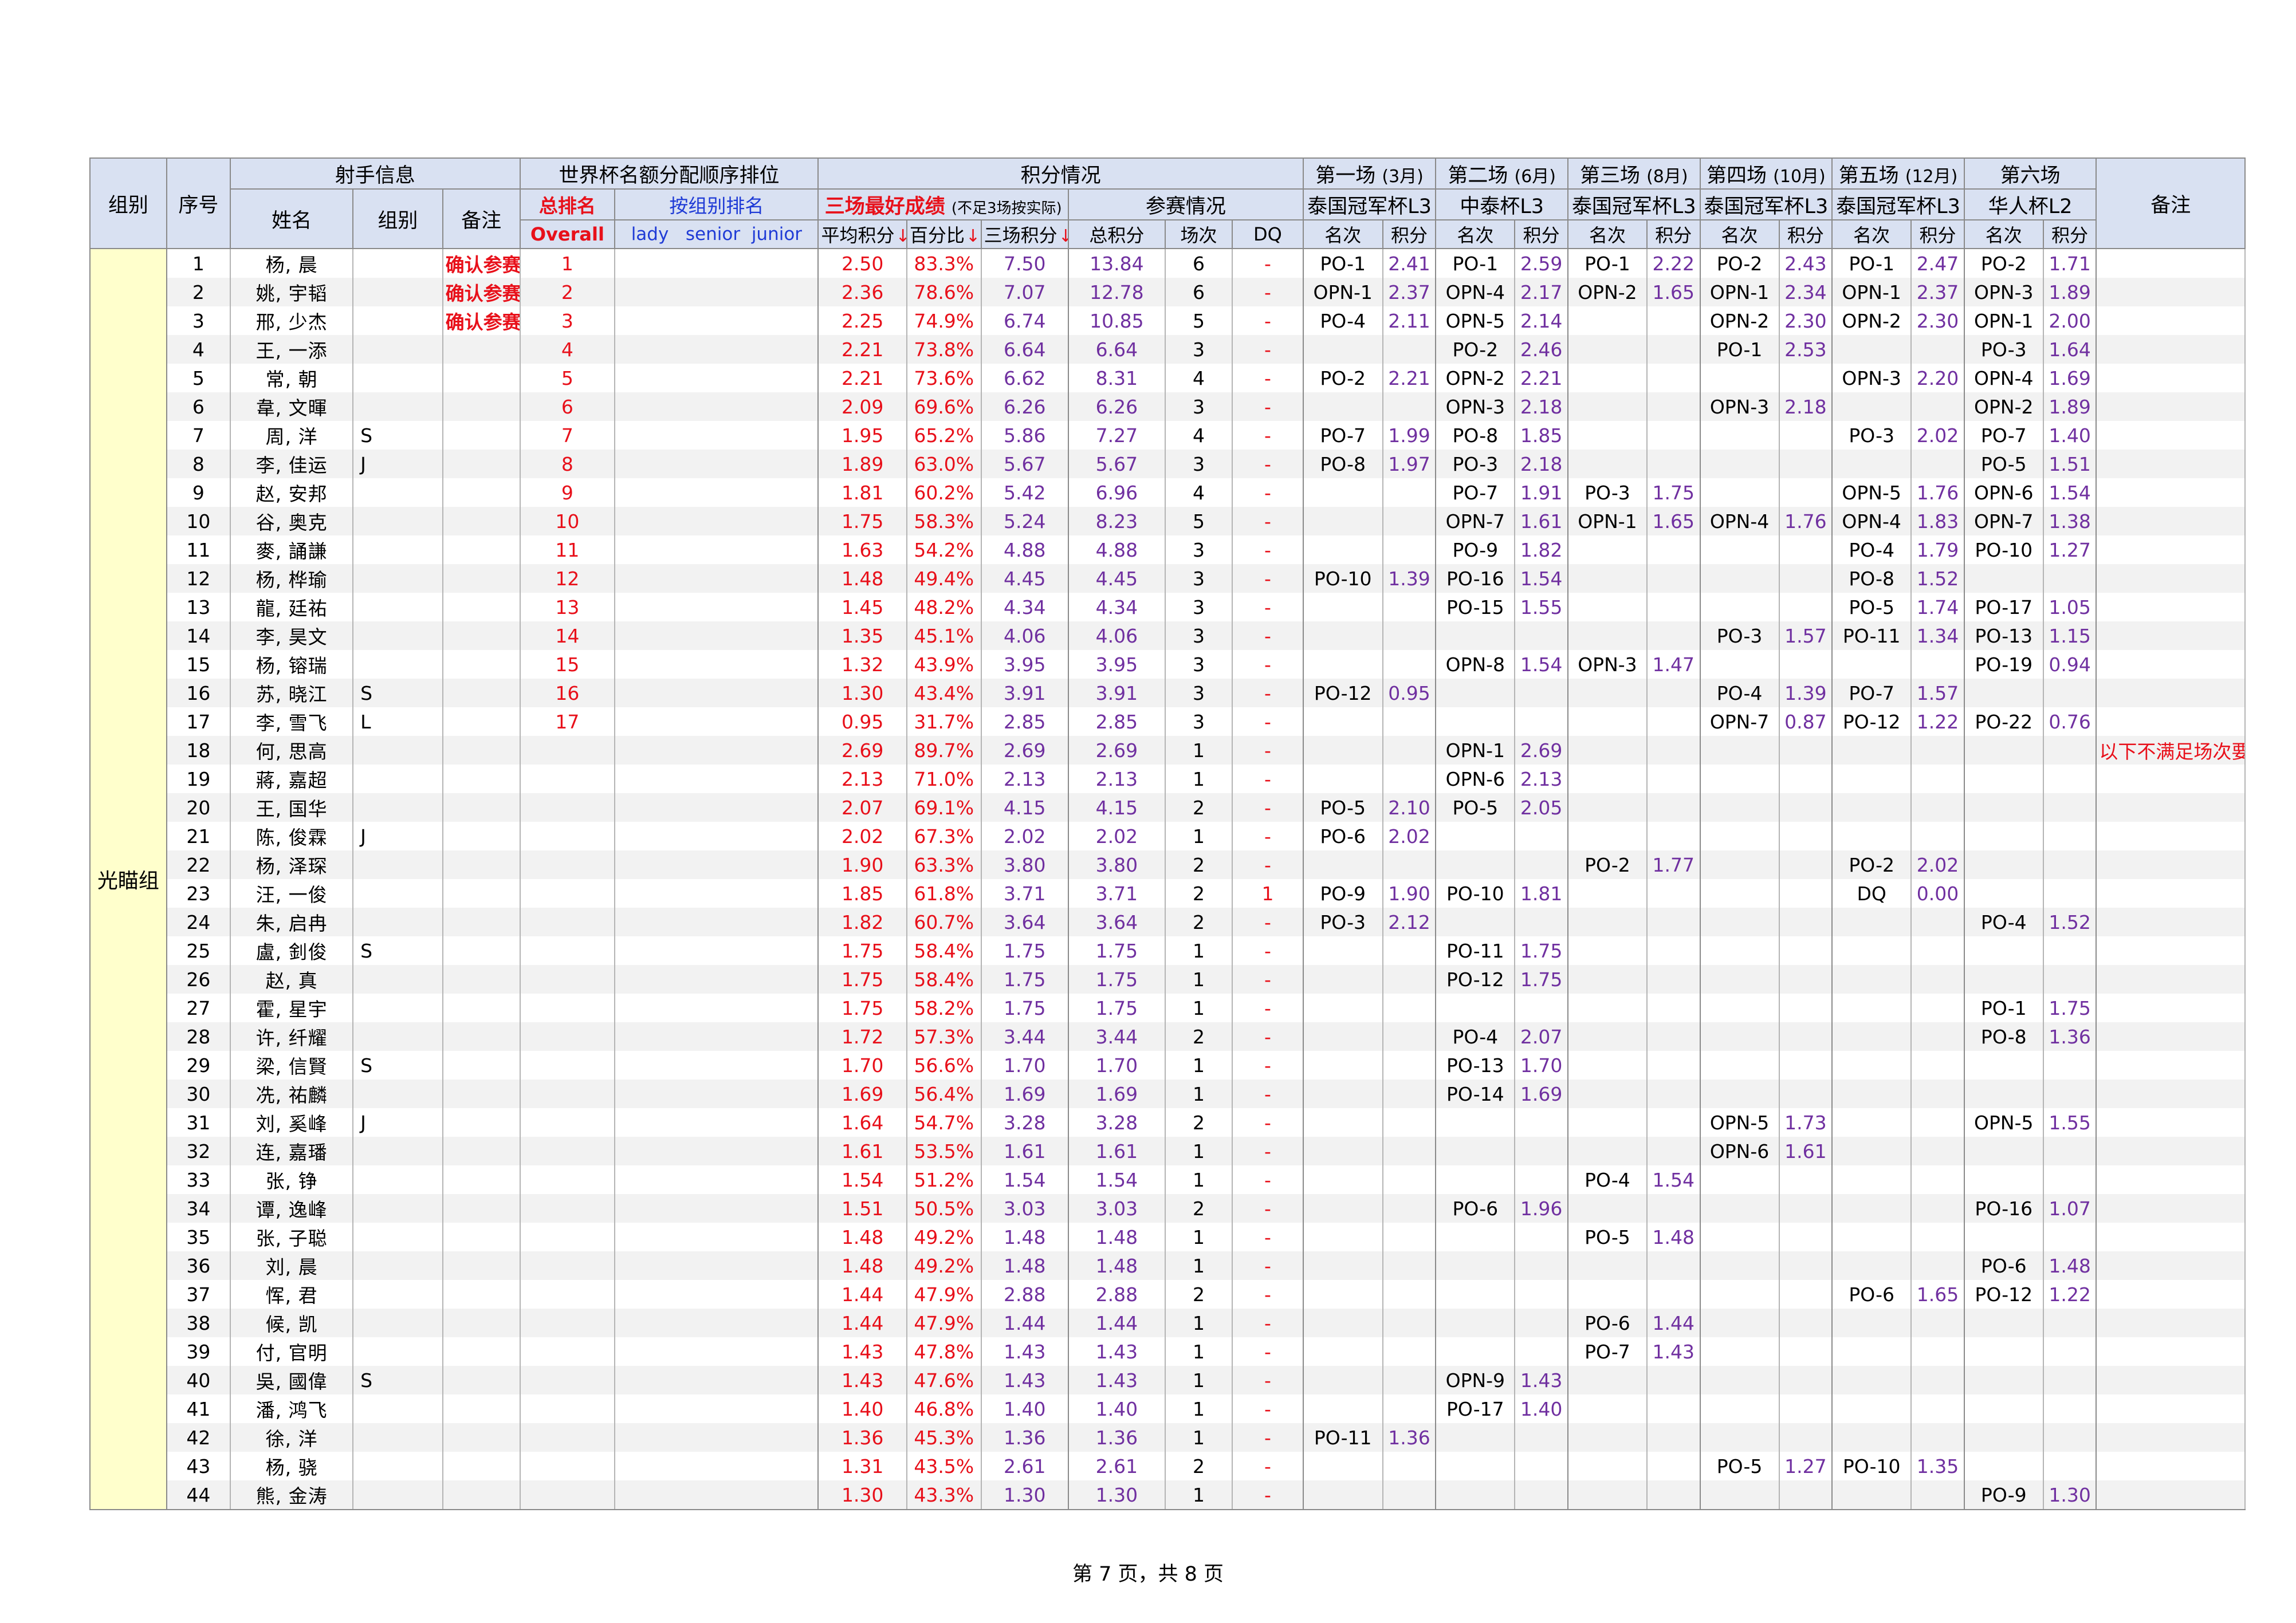 The image size is (2296, 1623). What do you see at coordinates (1673, 607) in the screenshot?
I see `event-3-points-cell` at bounding box center [1673, 607].